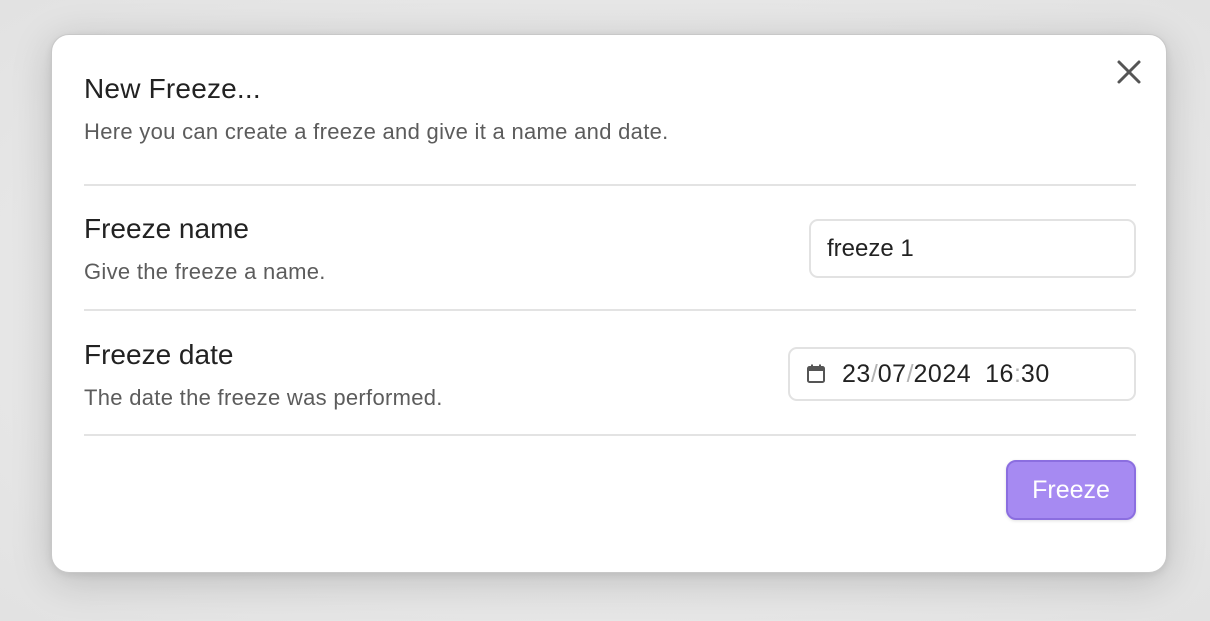 The height and width of the screenshot is (621, 1210). I want to click on freeze-name-input, so click(972, 248).